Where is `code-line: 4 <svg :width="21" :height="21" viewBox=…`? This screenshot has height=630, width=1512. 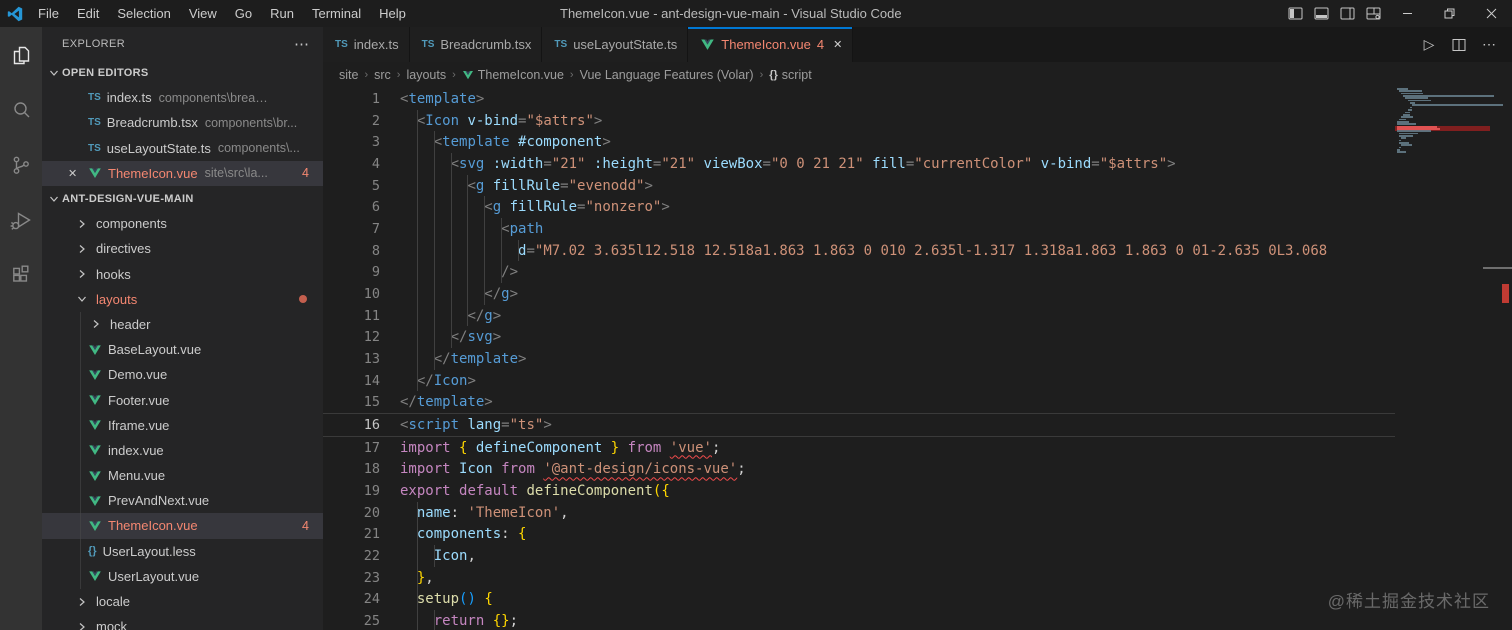
code-line: 4 <svg :width="21" :height="21" viewBox=… is located at coordinates (859, 164).